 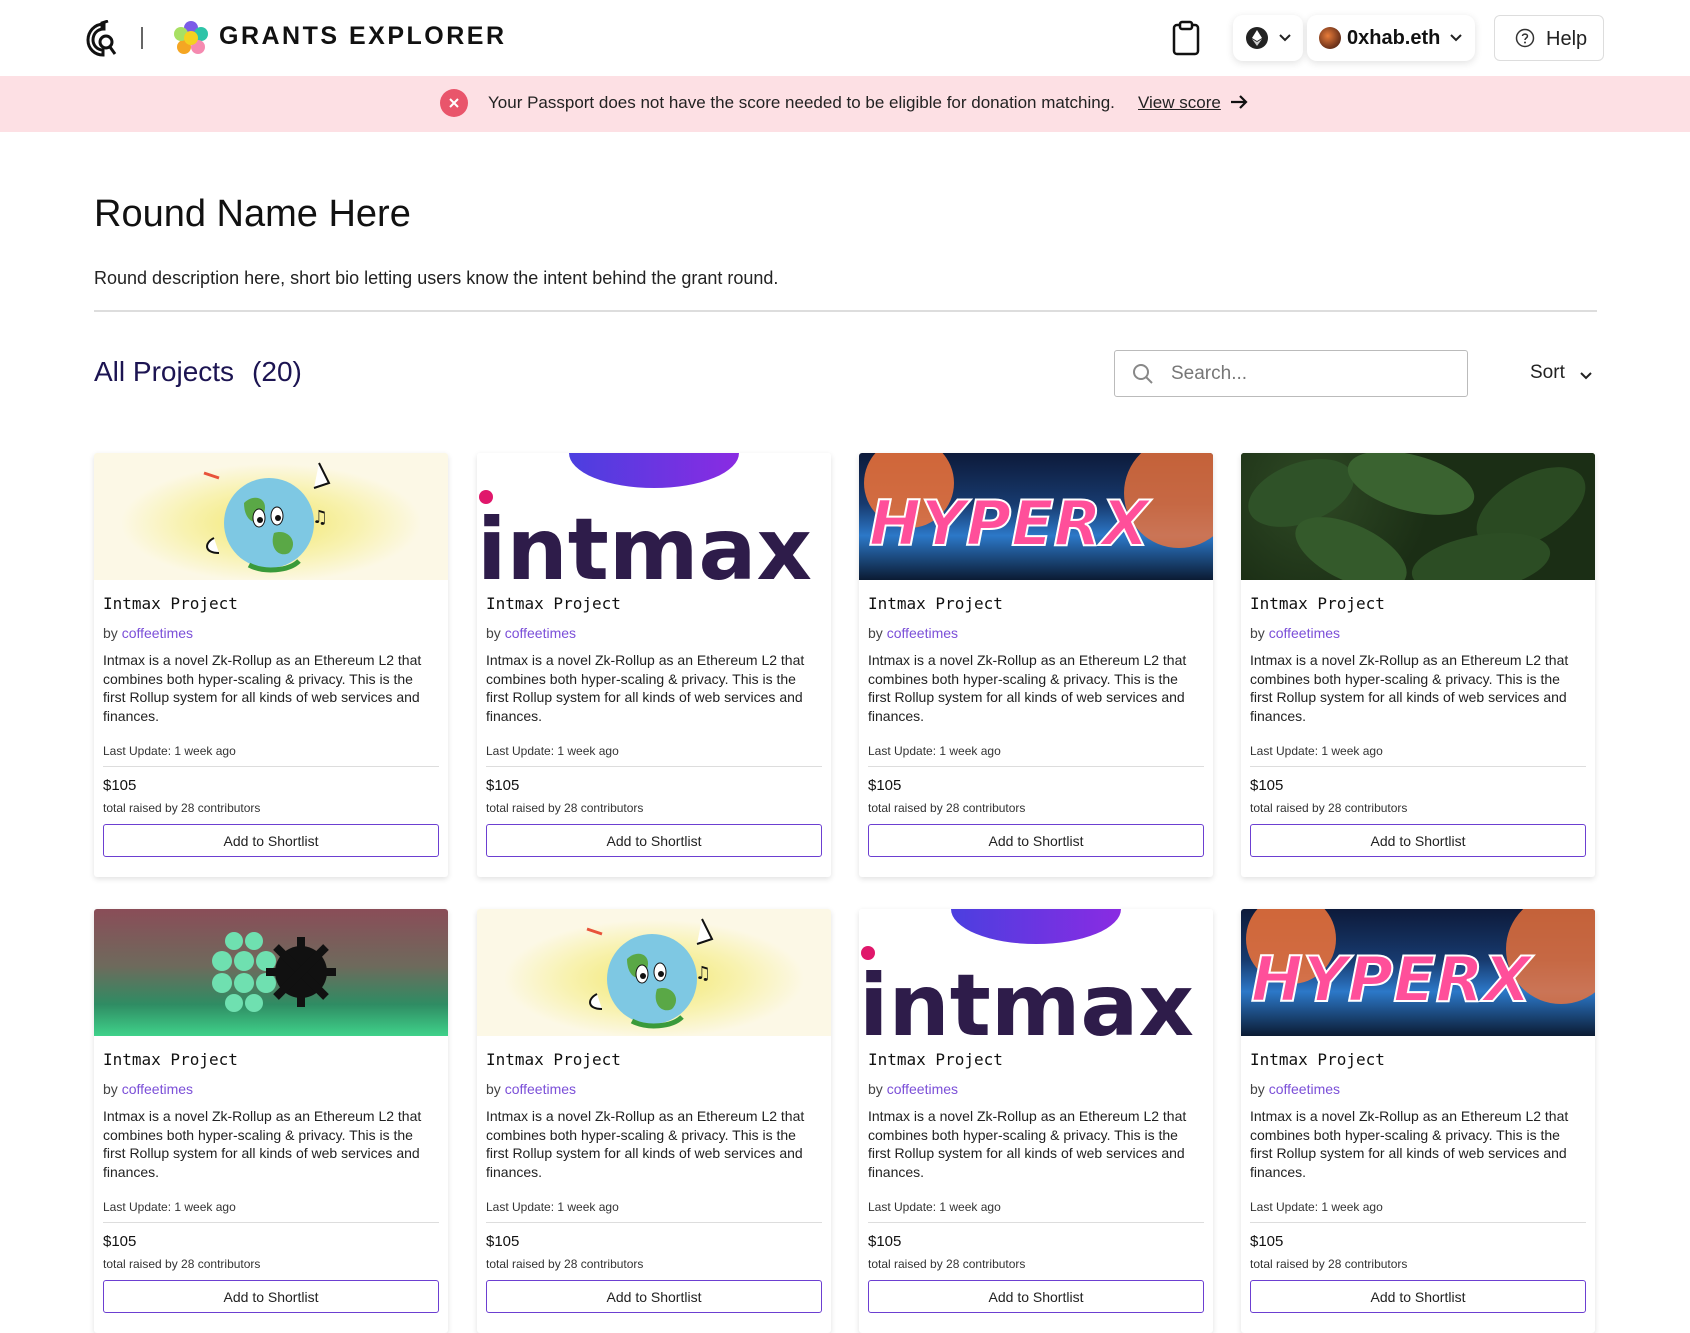 What do you see at coordinates (1257, 38) in the screenshot?
I see `ethereum-icon` at bounding box center [1257, 38].